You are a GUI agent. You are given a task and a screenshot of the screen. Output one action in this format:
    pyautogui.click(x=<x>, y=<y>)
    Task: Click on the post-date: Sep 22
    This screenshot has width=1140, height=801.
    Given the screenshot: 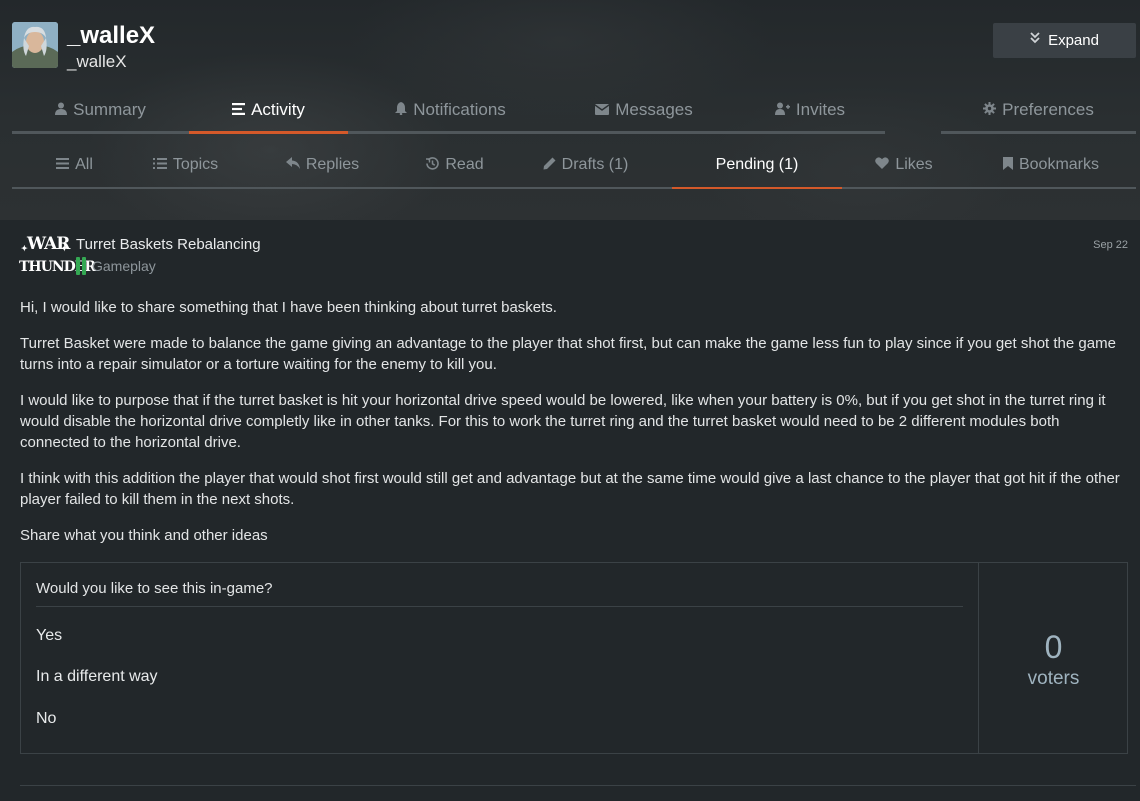 What is the action you would take?
    pyautogui.click(x=1110, y=245)
    